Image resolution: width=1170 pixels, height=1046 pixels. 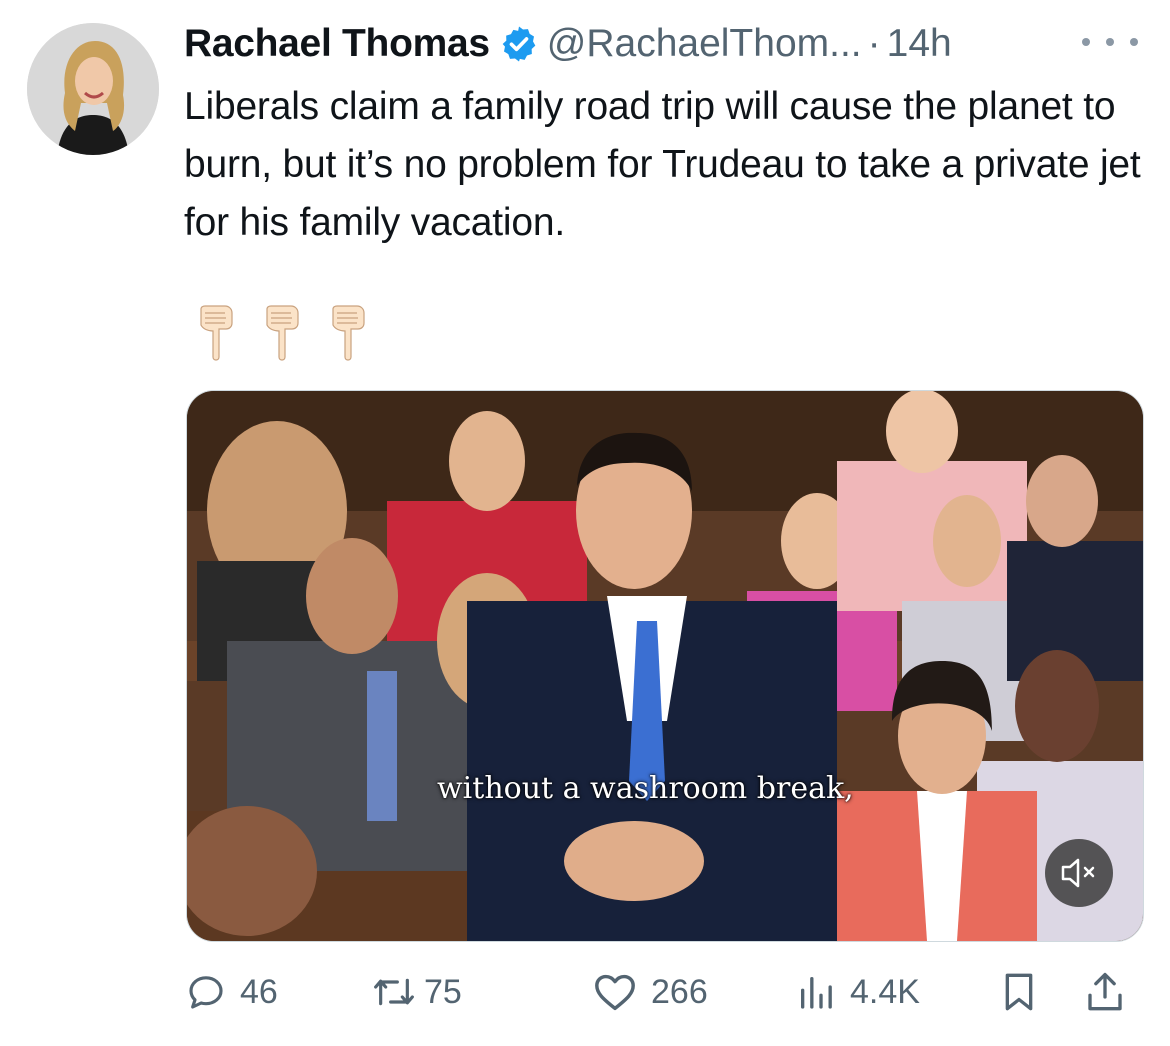 What do you see at coordinates (679, 991) in the screenshot?
I see `like-count: 266` at bounding box center [679, 991].